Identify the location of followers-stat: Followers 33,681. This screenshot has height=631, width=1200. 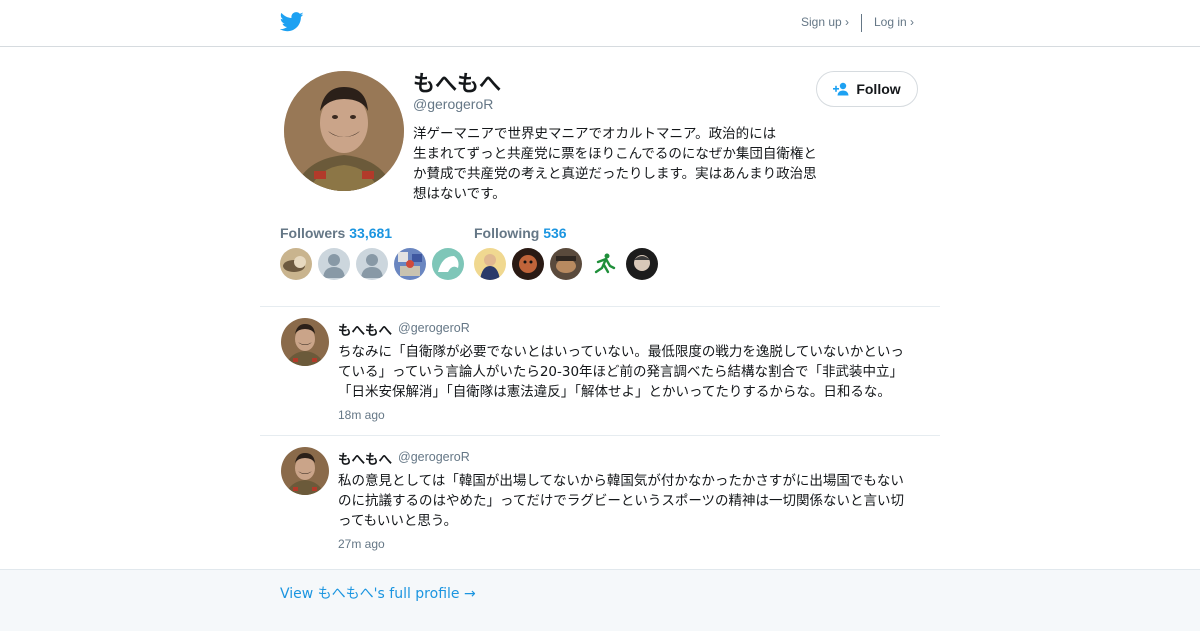
(336, 233).